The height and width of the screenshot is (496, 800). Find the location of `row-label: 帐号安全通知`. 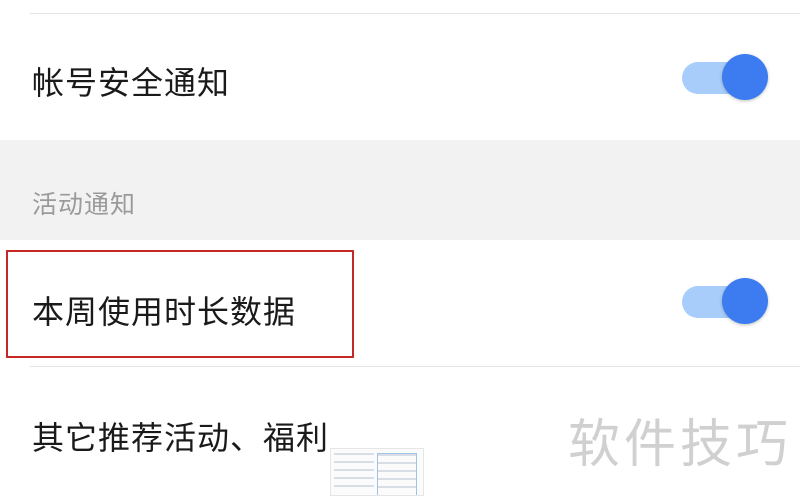

row-label: 帐号安全通知 is located at coordinates (131, 83).